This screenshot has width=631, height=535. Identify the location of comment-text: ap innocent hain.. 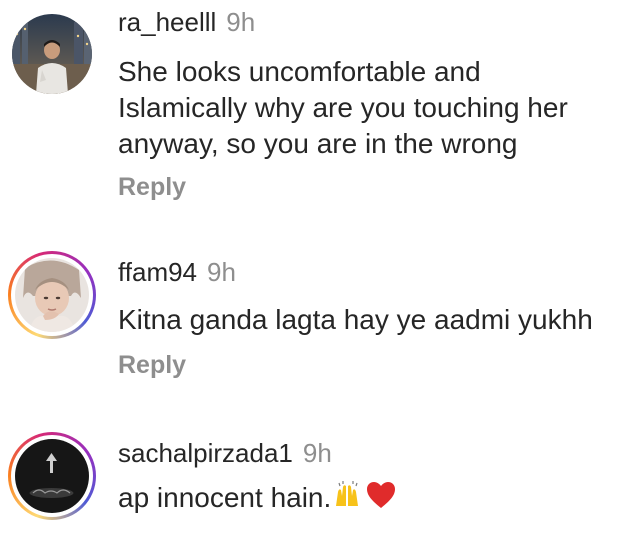
(368, 499).